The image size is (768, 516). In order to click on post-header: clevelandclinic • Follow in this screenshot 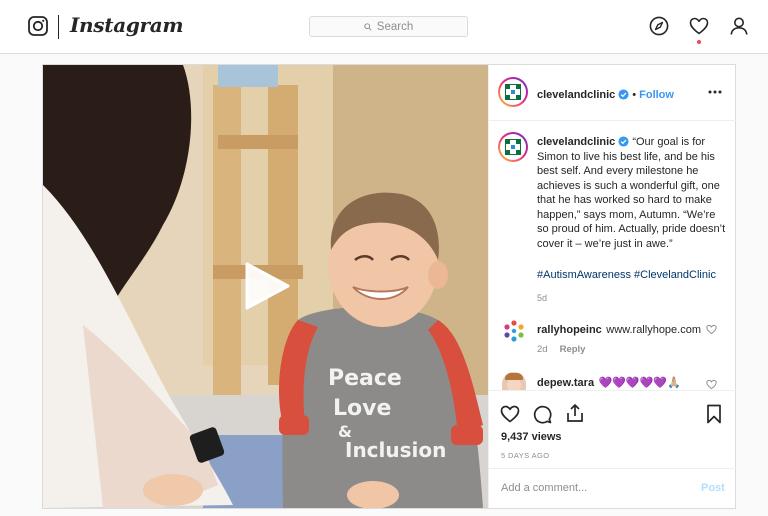, I will do `click(612, 93)`.